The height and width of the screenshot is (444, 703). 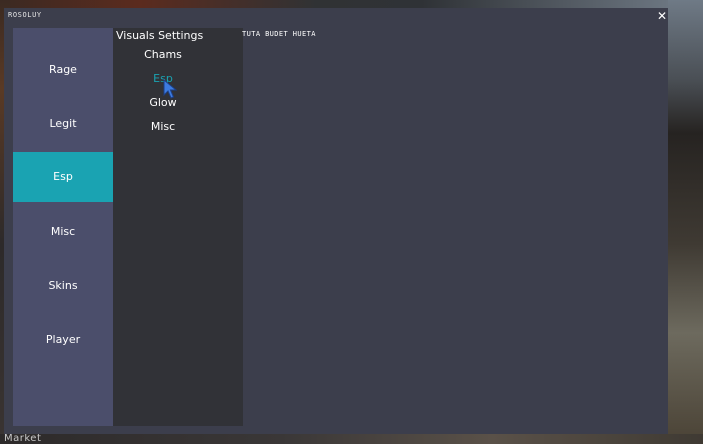 I want to click on background-bottom-strip, so click(x=351, y=439).